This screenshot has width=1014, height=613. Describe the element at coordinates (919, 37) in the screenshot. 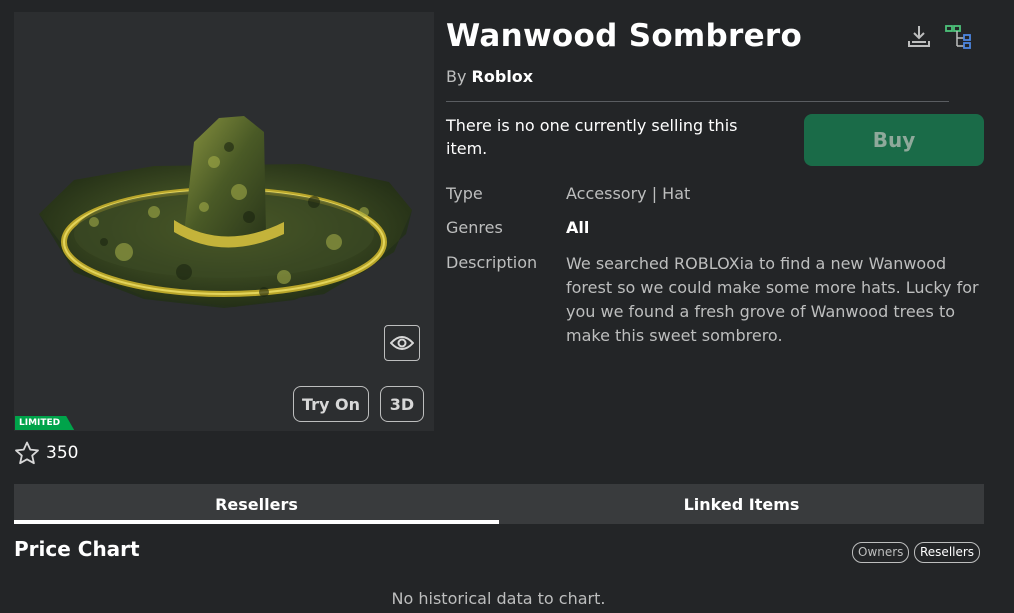

I see `download-icon` at that location.